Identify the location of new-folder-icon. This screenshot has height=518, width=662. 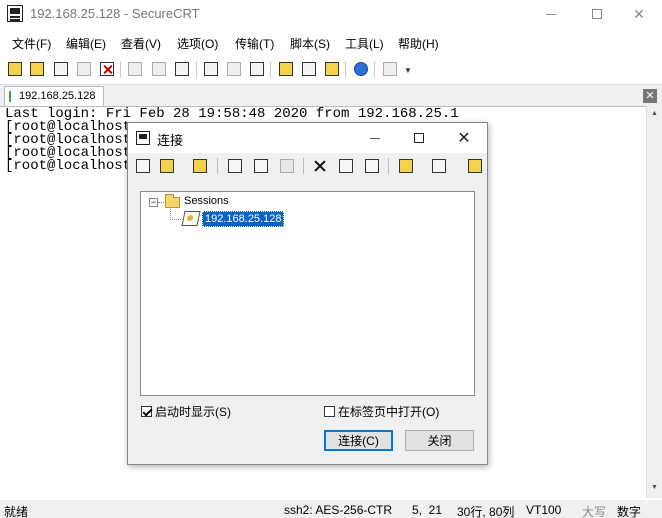
(200, 166).